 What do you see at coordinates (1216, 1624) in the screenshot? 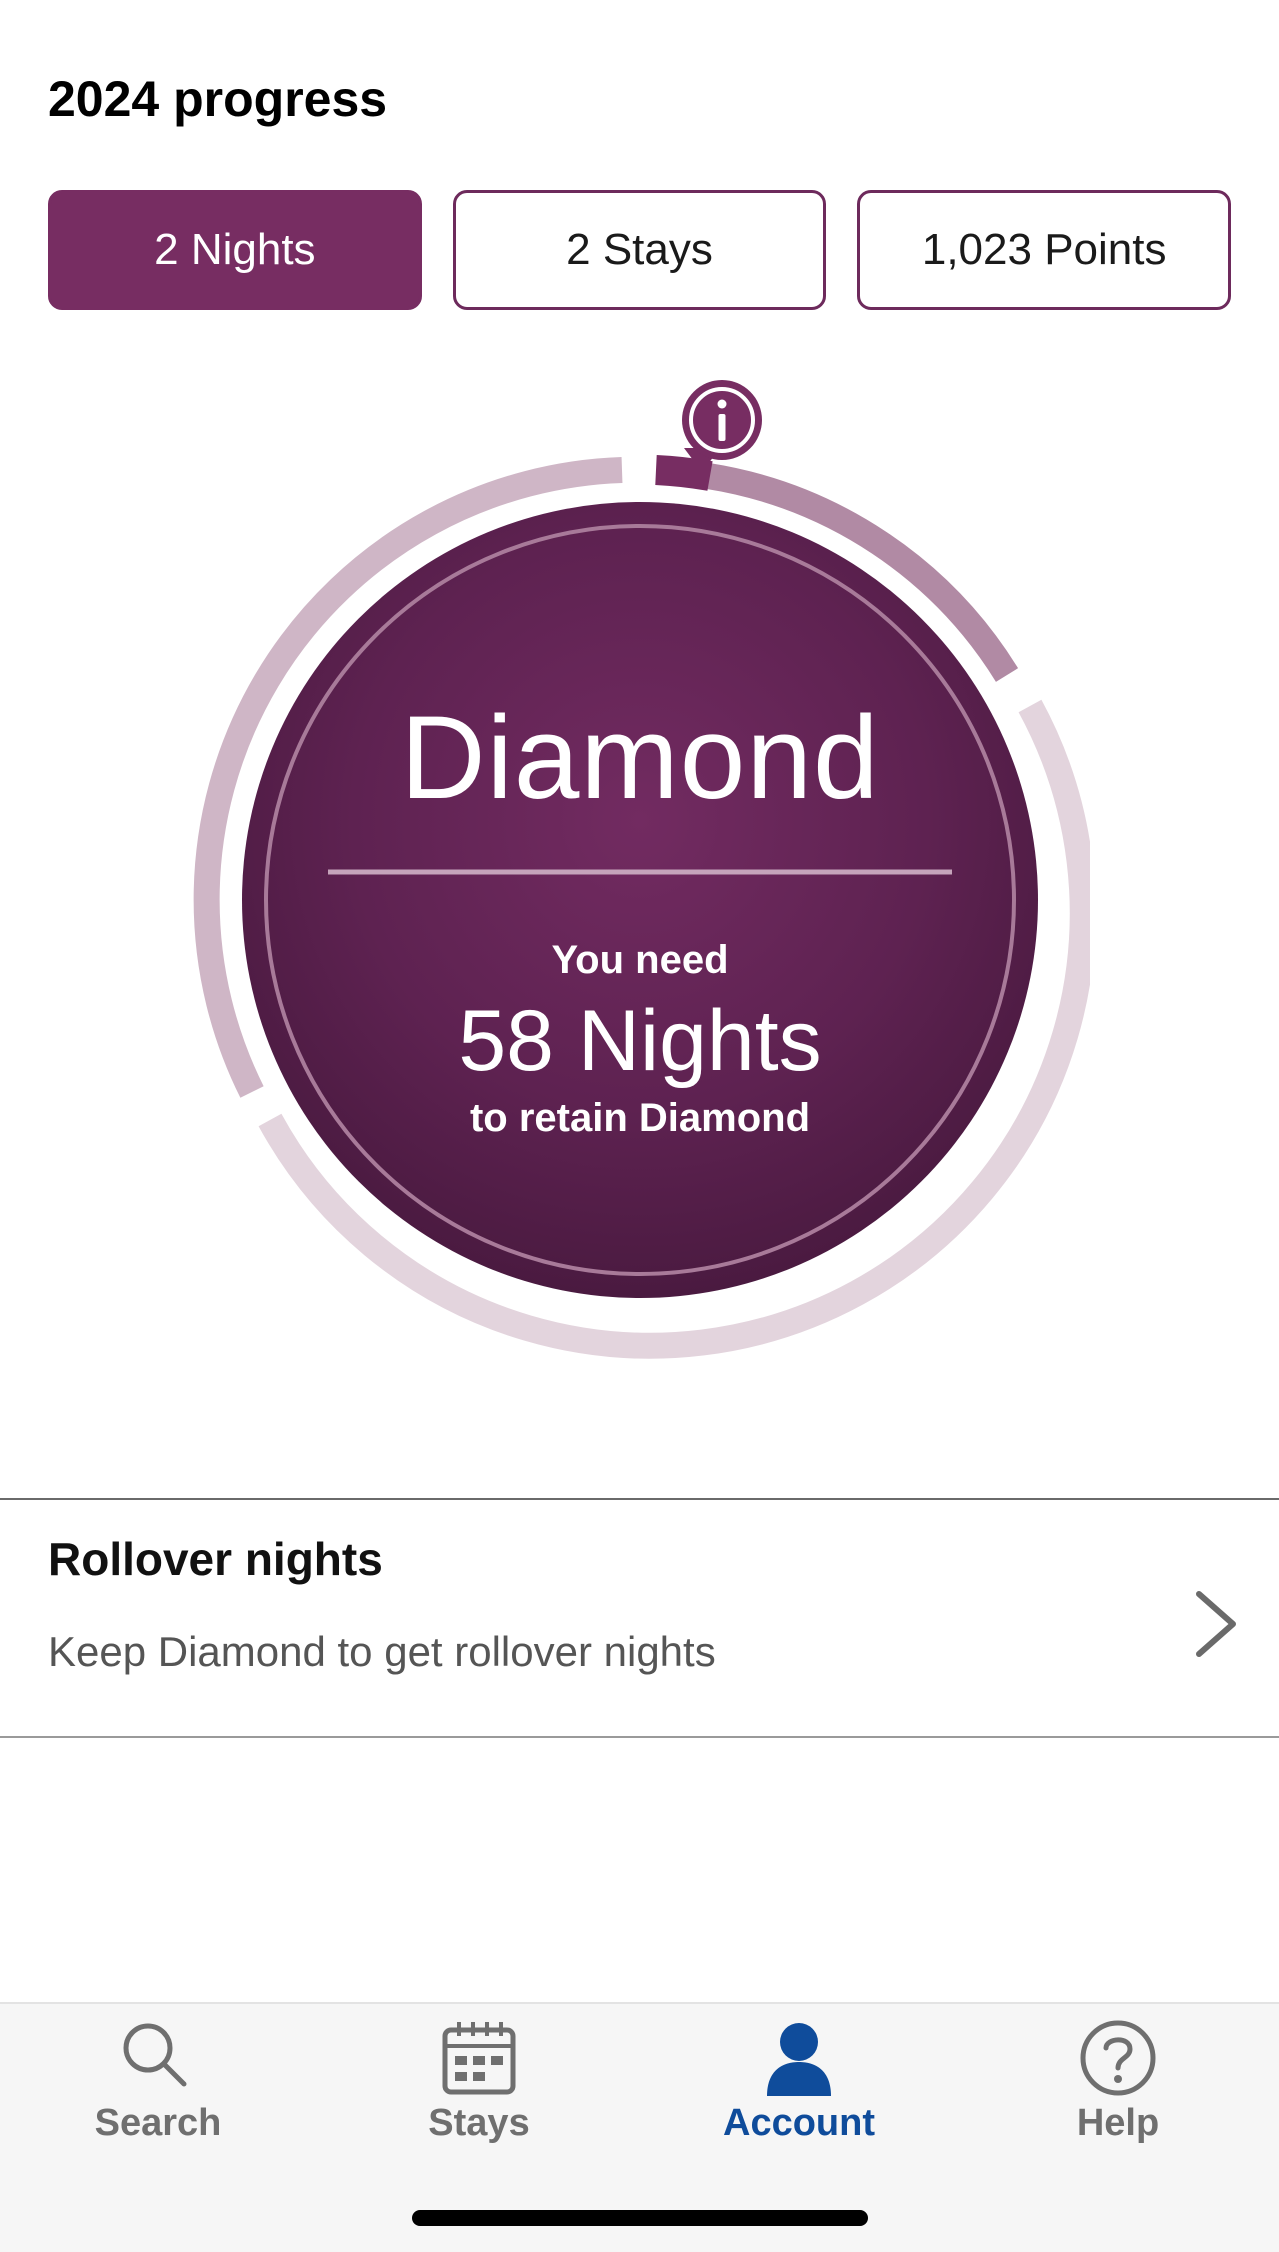
I see `chevron-right-icon` at bounding box center [1216, 1624].